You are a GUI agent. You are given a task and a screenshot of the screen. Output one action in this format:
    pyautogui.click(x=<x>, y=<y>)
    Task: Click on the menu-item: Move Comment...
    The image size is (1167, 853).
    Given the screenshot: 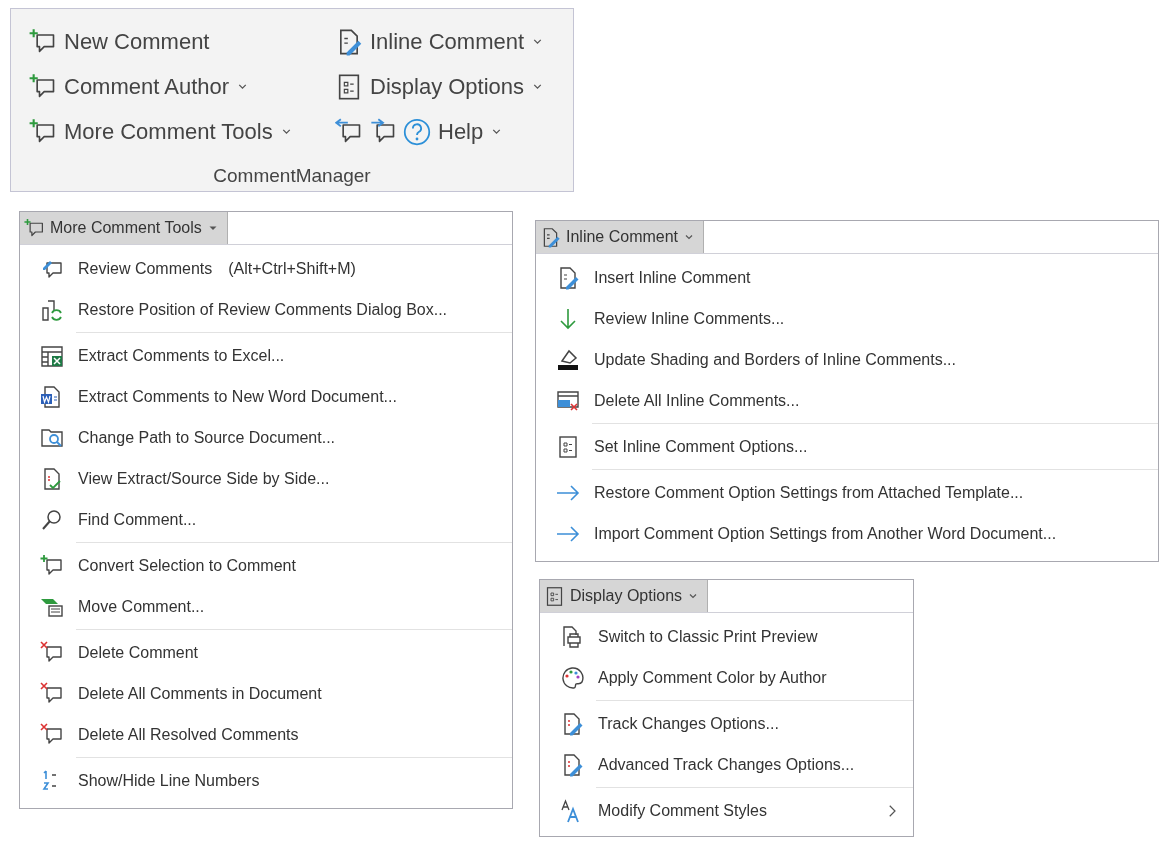 What is the action you would take?
    pyautogui.click(x=266, y=606)
    